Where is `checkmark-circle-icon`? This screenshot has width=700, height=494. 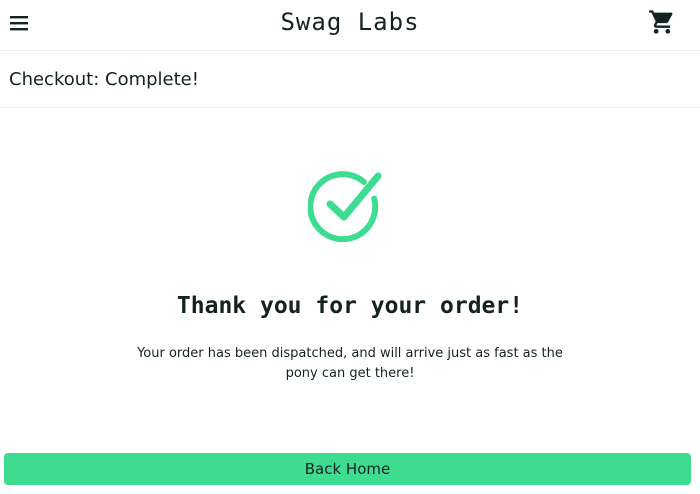 checkmark-circle-icon is located at coordinates (345, 207).